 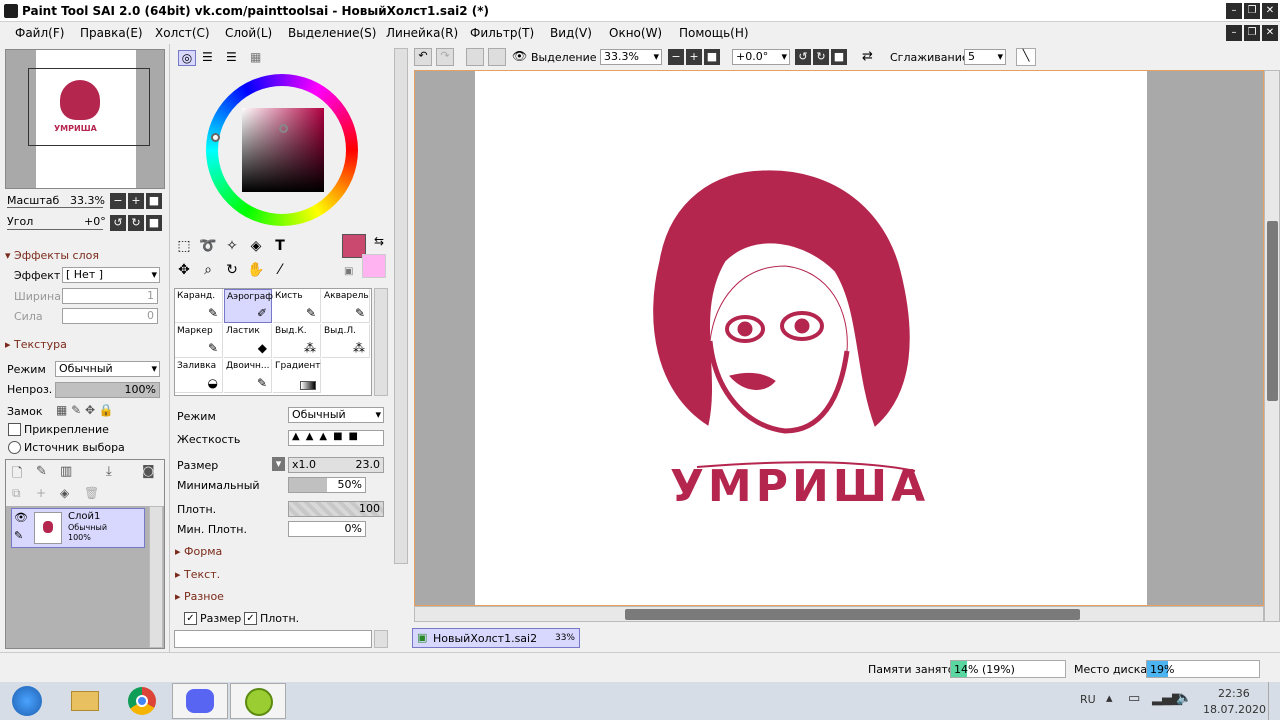 What do you see at coordinates (497, 57) in the screenshot?
I see `invert-selection-icon` at bounding box center [497, 57].